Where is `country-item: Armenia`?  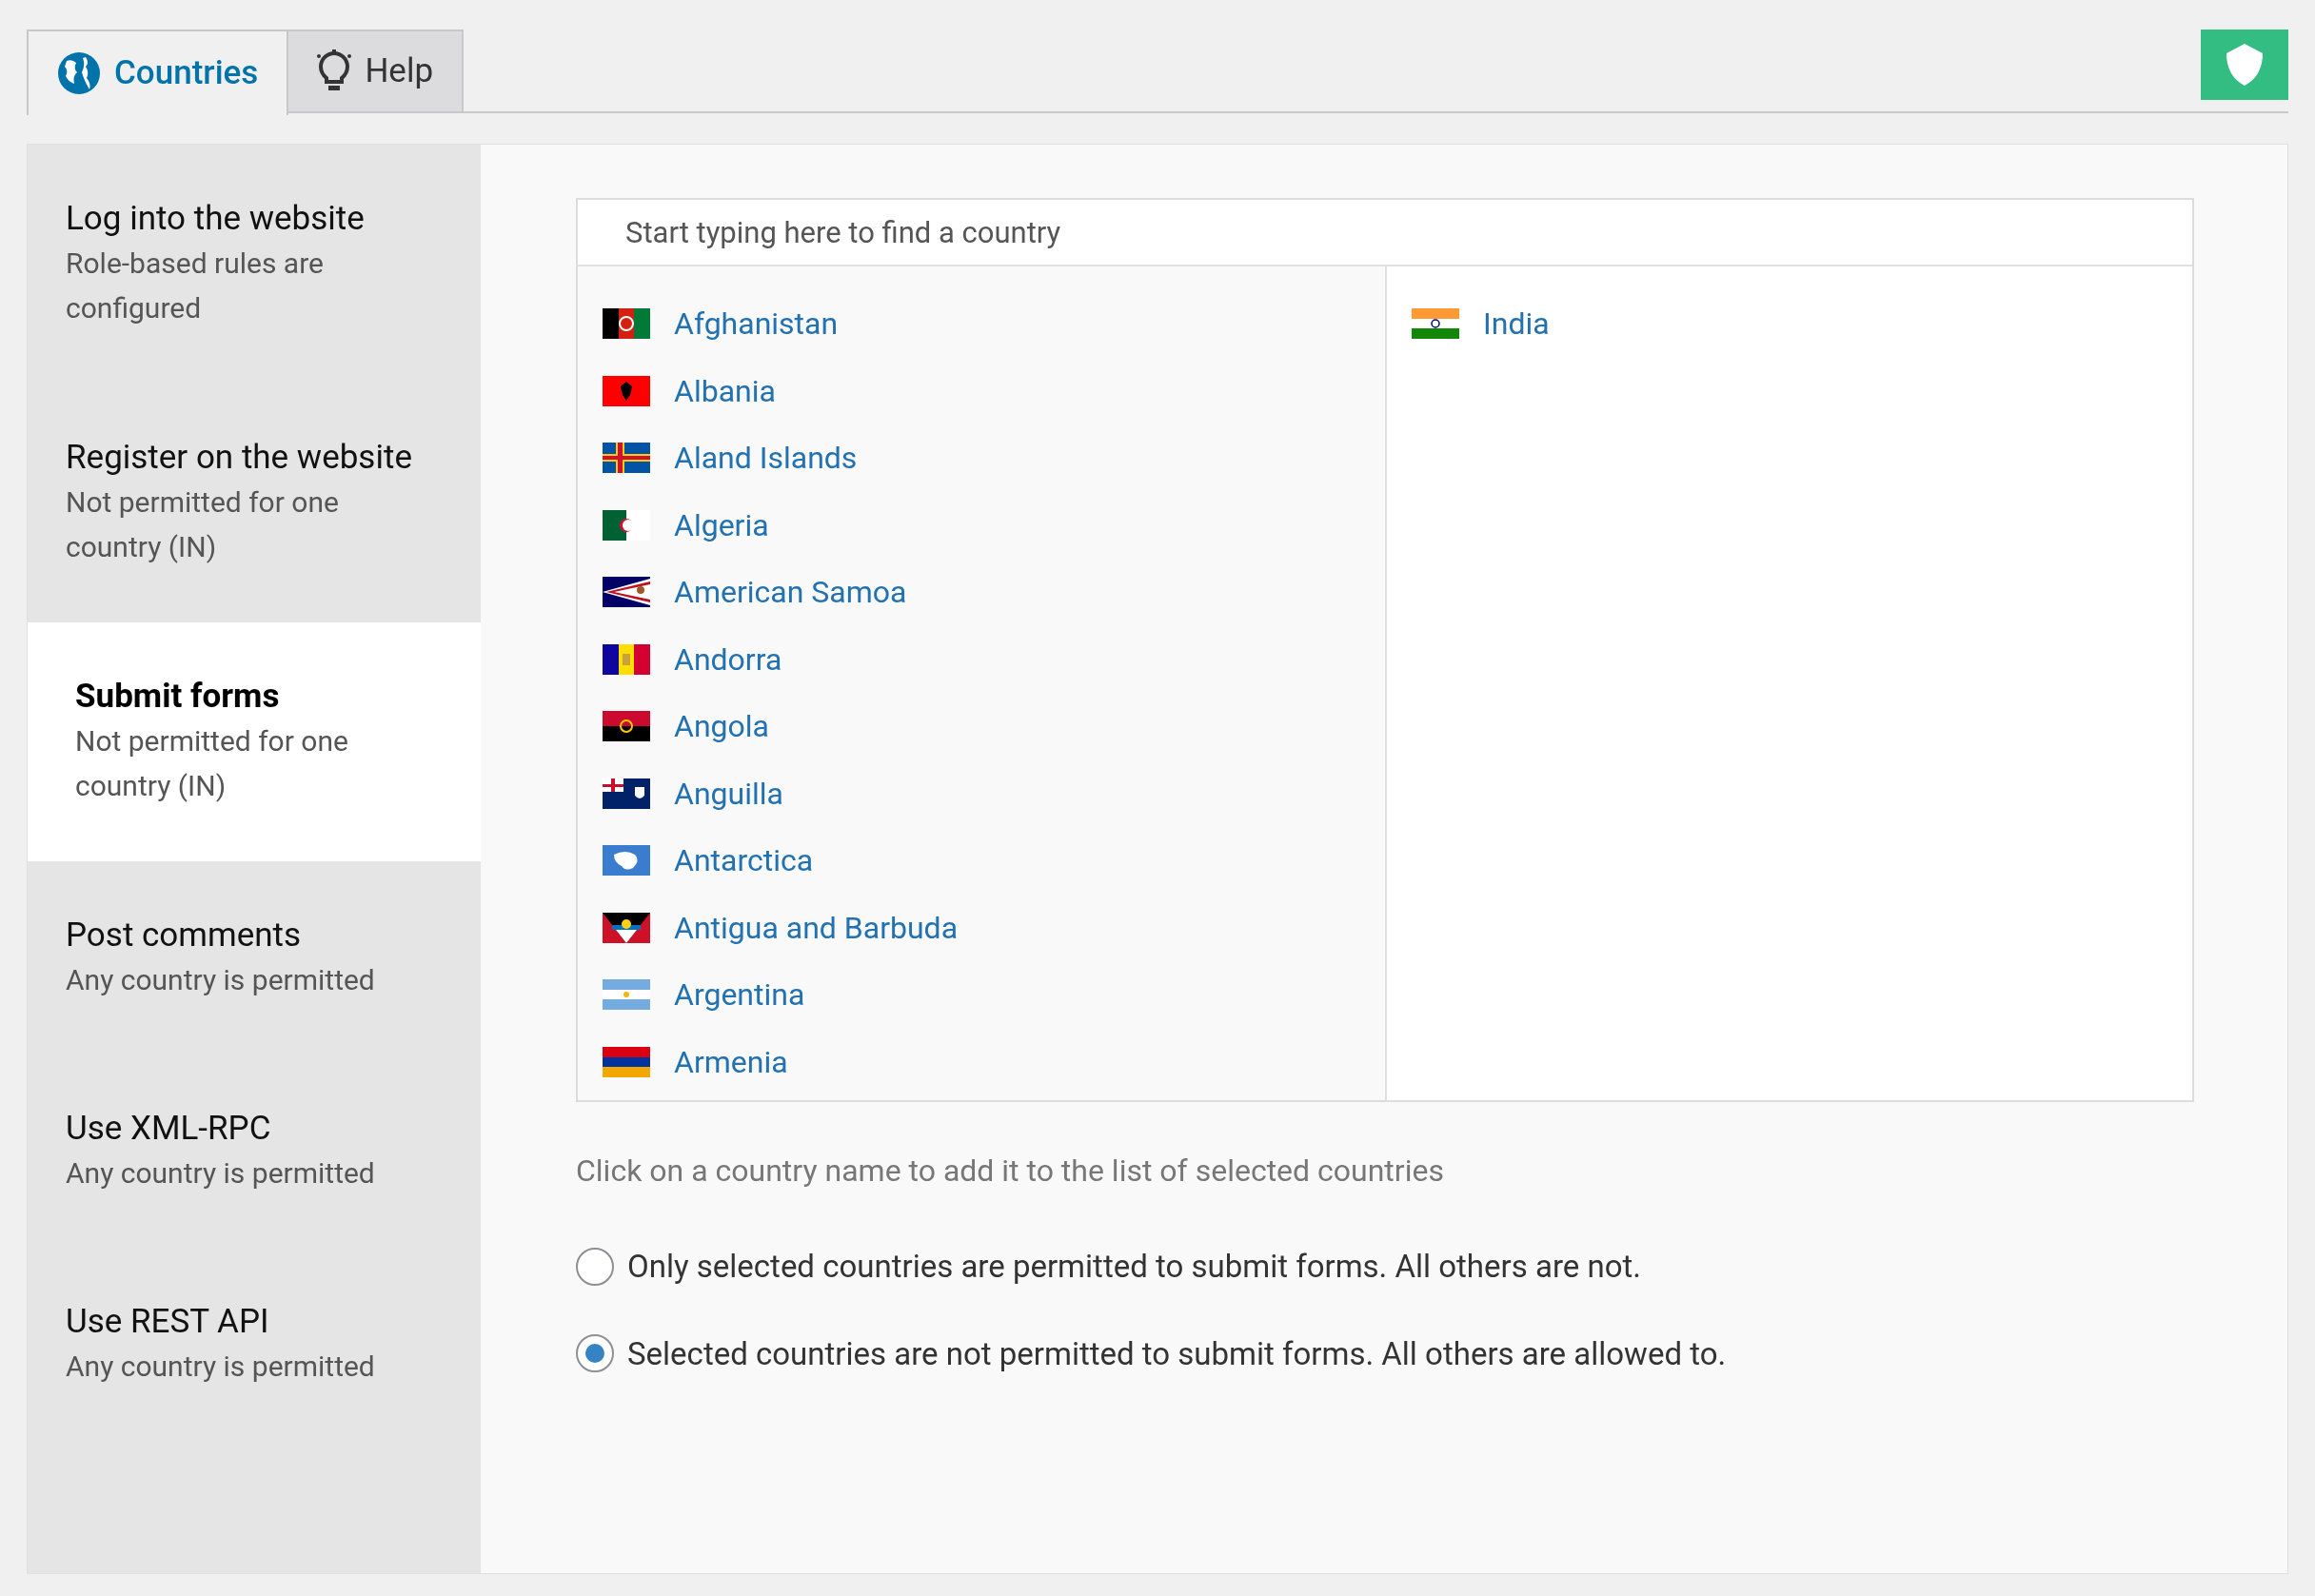 country-item: Armenia is located at coordinates (981, 1061).